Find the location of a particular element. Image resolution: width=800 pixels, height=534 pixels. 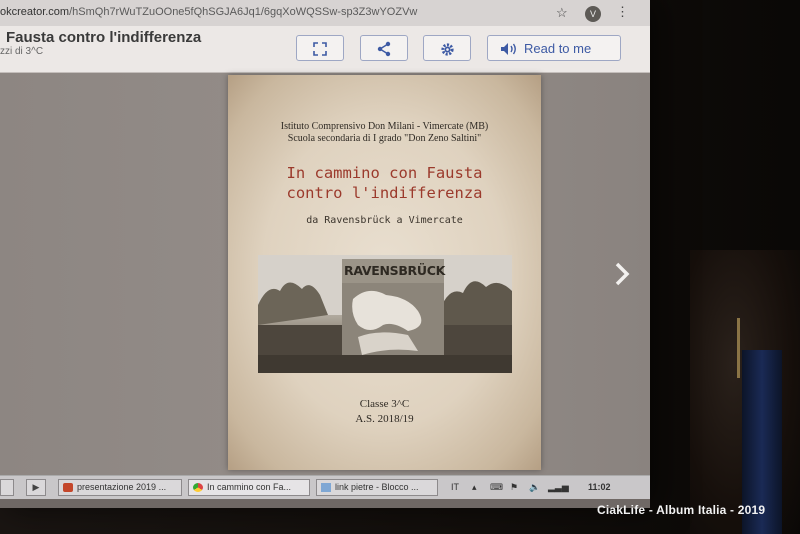

school-year: A.S. 2018/19 is located at coordinates (384, 419).